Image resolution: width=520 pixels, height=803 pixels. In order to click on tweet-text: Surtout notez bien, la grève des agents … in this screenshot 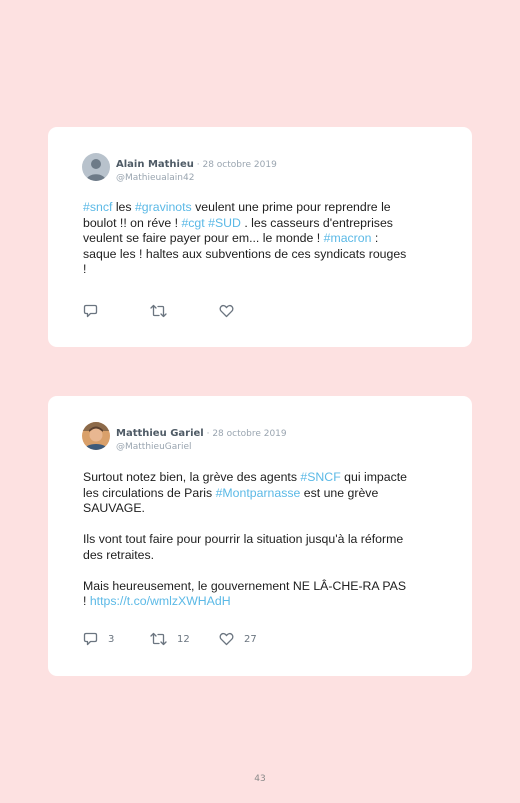, I will do `click(258, 540)`.